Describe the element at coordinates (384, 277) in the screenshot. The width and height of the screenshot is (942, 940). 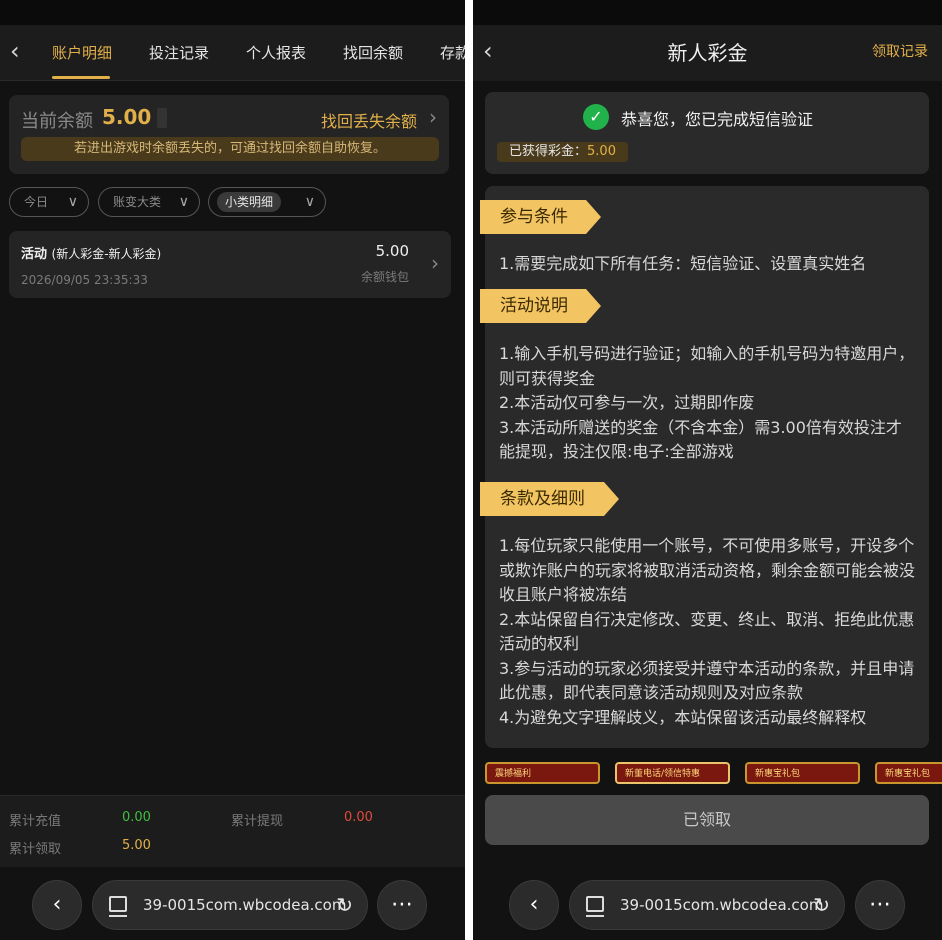
I see `record-wallet: 余额钱包` at that location.